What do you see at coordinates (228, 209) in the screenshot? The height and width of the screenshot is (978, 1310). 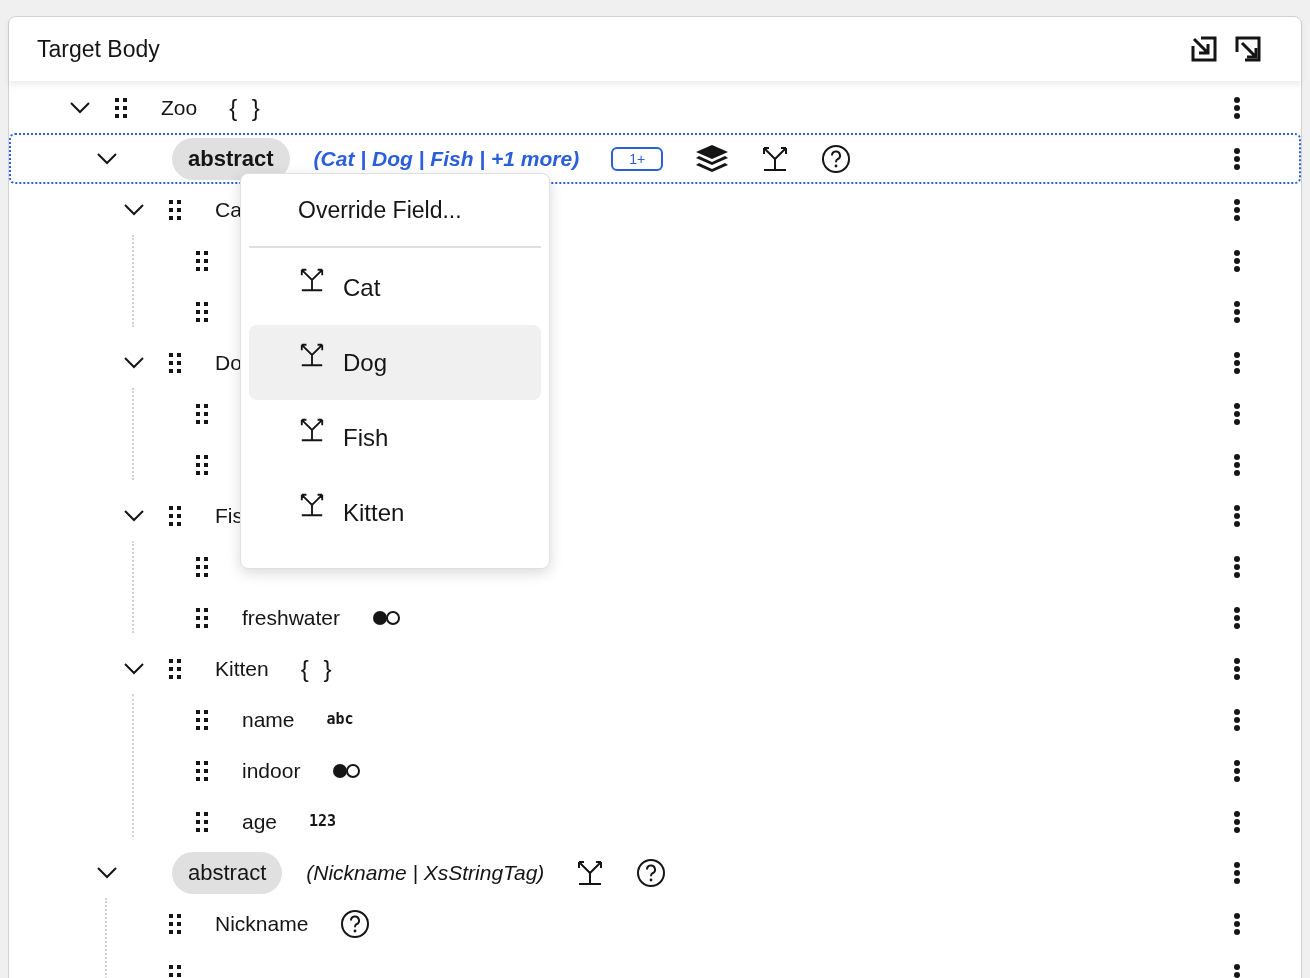 I see `field-name: Ca` at bounding box center [228, 209].